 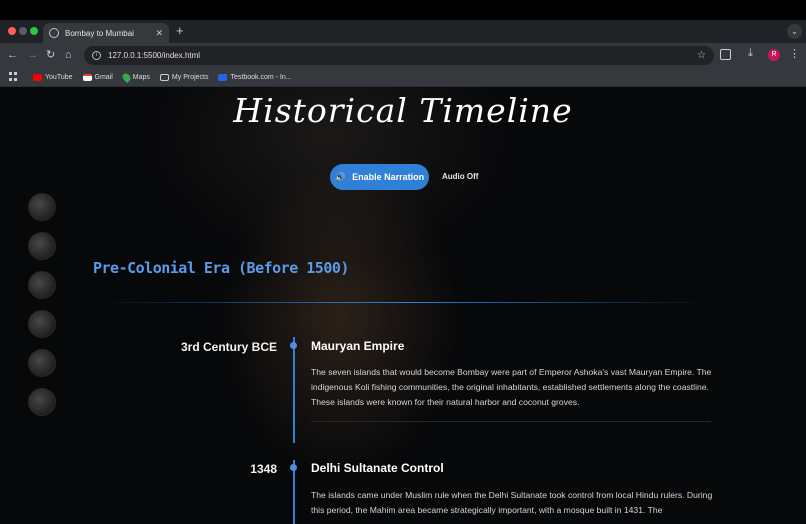 I want to click on bookmark-maps: Maps, so click(x=135, y=77).